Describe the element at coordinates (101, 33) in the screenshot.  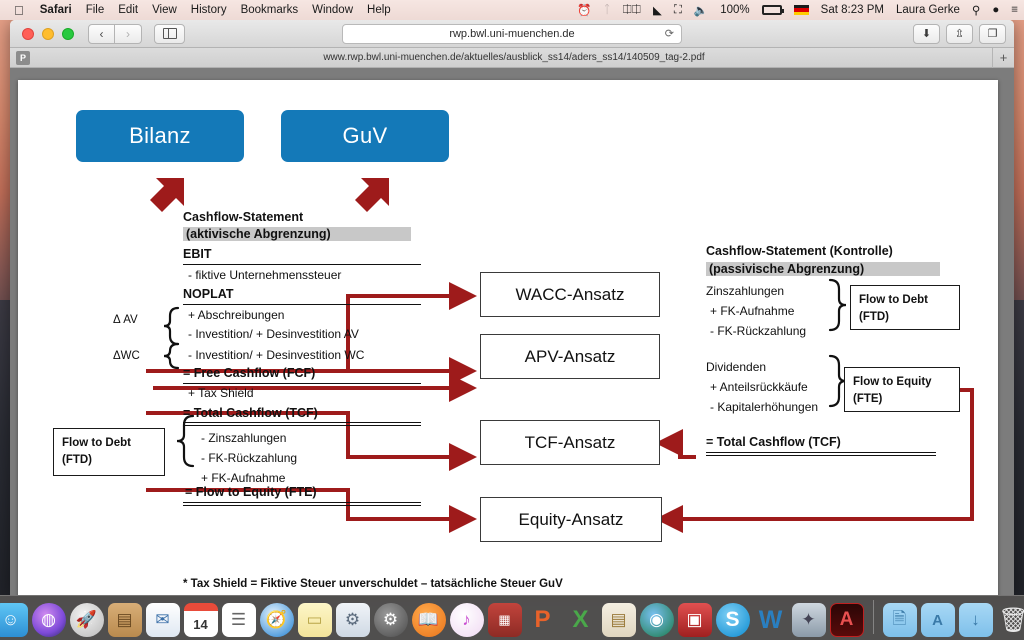
I see `back-button: ‹` at that location.